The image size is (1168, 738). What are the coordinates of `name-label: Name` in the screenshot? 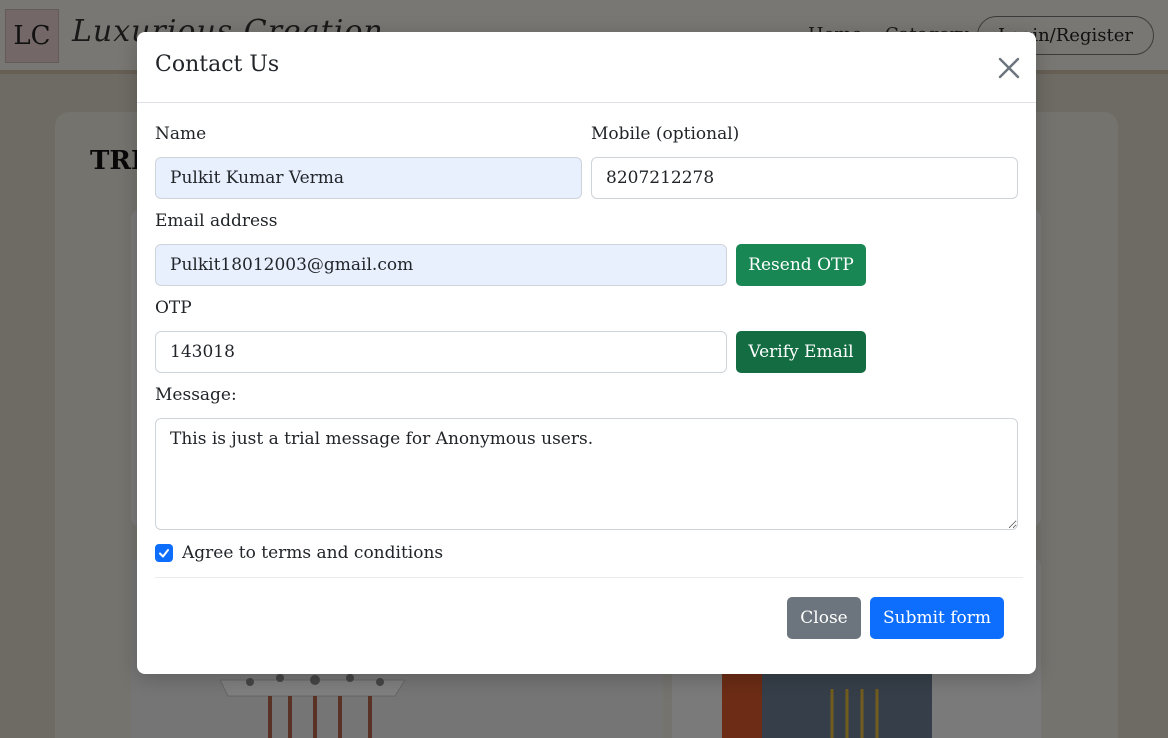 It's located at (181, 134).